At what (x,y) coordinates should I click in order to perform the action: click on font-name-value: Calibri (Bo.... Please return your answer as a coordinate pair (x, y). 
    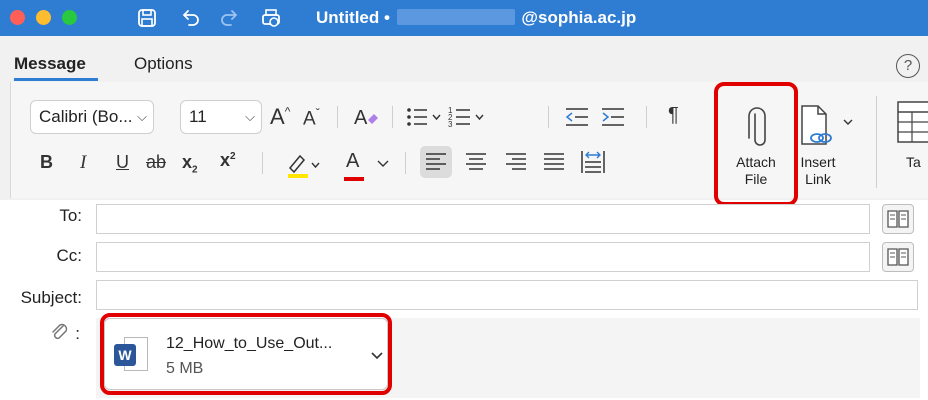
    Looking at the image, I should click on (86, 116).